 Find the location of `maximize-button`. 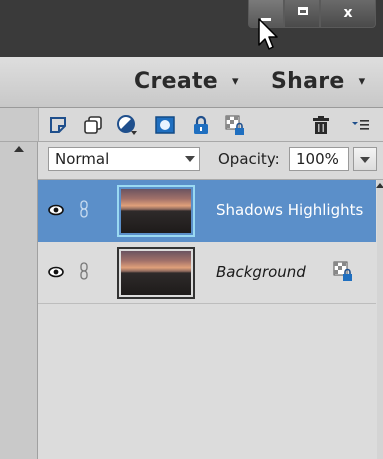

maximize-button is located at coordinates (302, 14).